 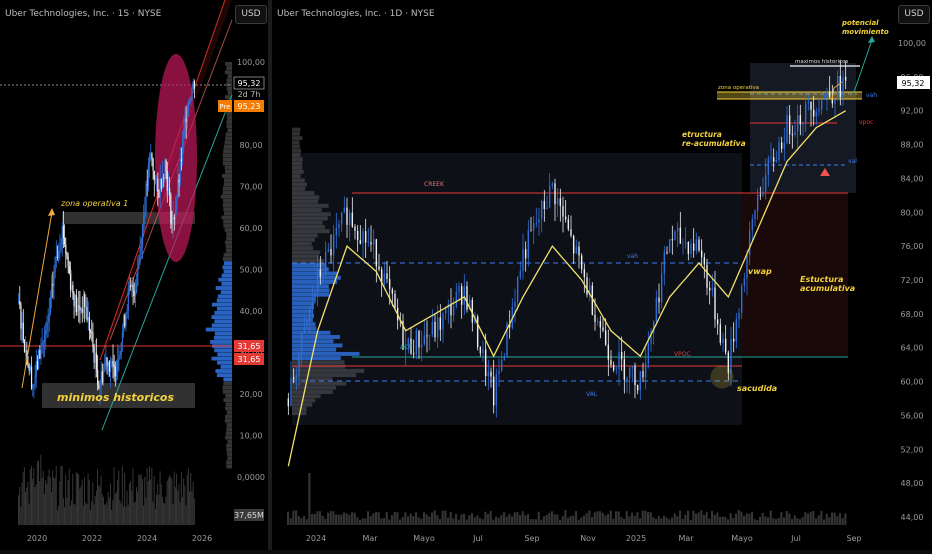 What do you see at coordinates (251, 311) in the screenshot?
I see `price-tick-label: 40,00` at bounding box center [251, 311].